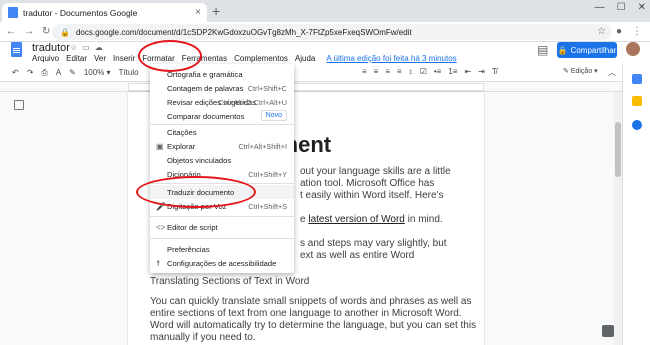  What do you see at coordinates (51, 48) in the screenshot?
I see `document-title: tradutor` at bounding box center [51, 48].